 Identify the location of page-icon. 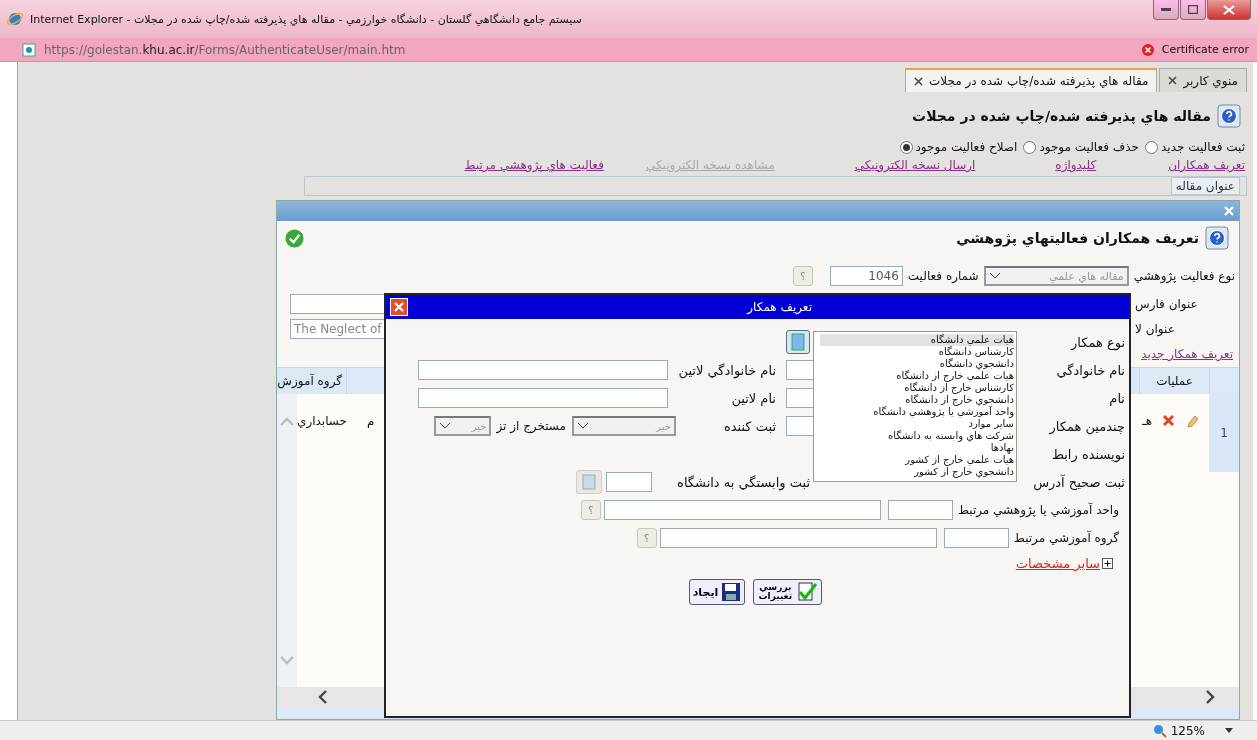
(29, 49).